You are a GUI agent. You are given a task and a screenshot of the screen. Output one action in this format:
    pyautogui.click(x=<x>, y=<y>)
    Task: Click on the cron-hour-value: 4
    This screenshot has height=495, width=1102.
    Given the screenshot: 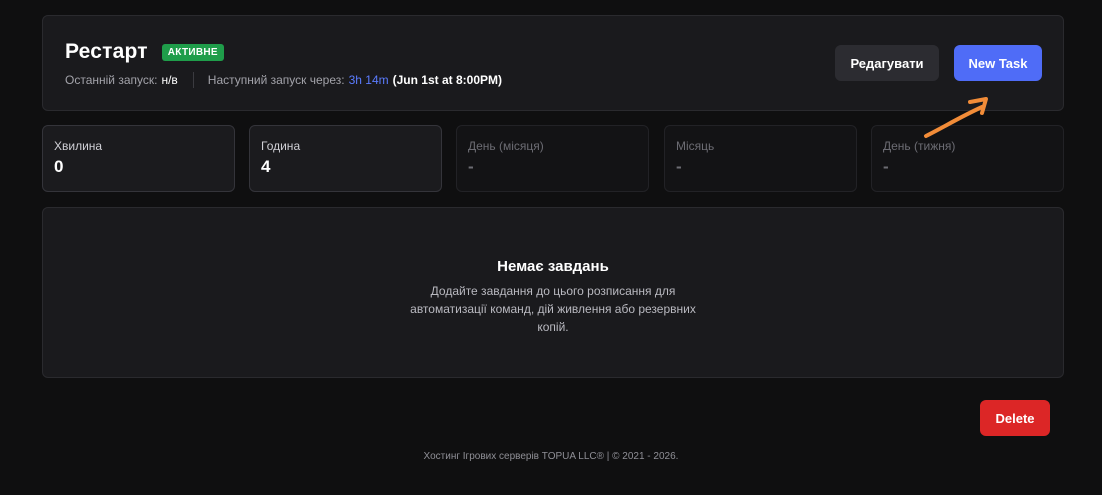 What is the action you would take?
    pyautogui.click(x=266, y=166)
    